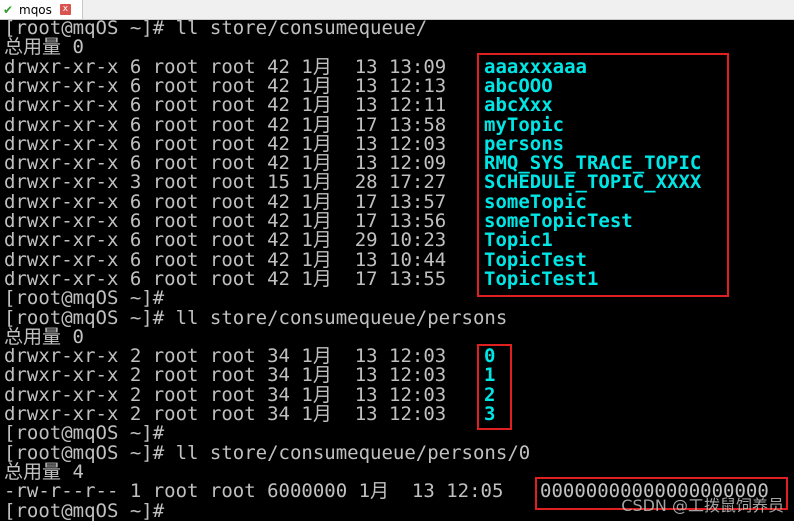 This screenshot has height=521, width=794. What do you see at coordinates (494, 387) in the screenshot?
I see `highlight-box-queue-ids` at bounding box center [494, 387].